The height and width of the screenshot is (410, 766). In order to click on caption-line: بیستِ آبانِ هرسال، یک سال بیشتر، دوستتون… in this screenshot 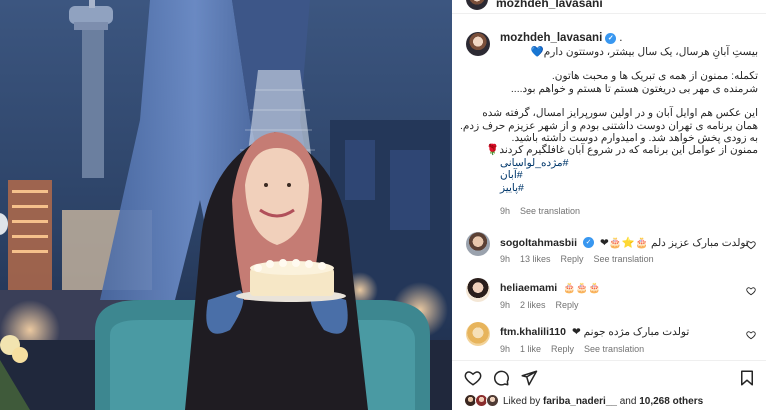, I will do `click(644, 52)`.